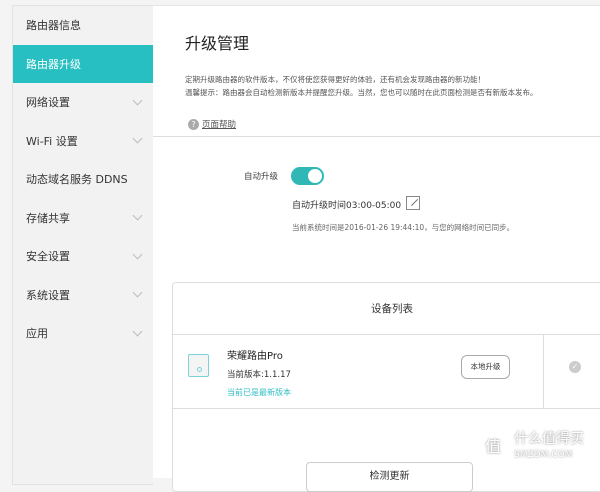 The height and width of the screenshot is (492, 600). Describe the element at coordinates (53, 26) in the screenshot. I see `sidebar-item-label: 路由器信息` at that location.